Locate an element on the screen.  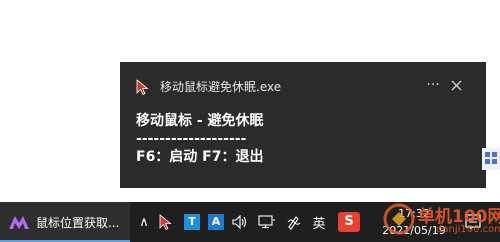
tray-a-label: A is located at coordinates (216, 222).